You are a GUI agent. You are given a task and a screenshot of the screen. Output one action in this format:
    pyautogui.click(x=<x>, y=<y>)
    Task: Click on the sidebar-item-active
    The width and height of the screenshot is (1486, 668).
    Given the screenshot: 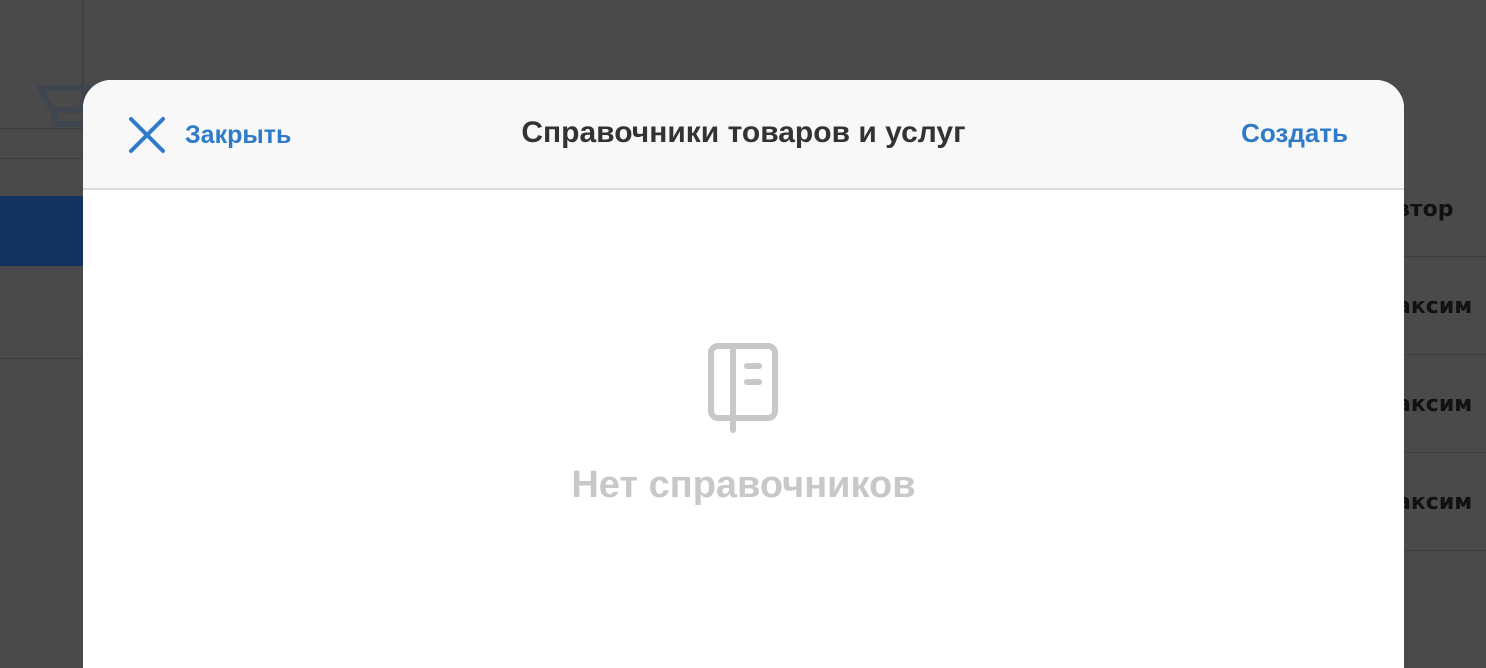 What is the action you would take?
    pyautogui.click(x=41, y=231)
    